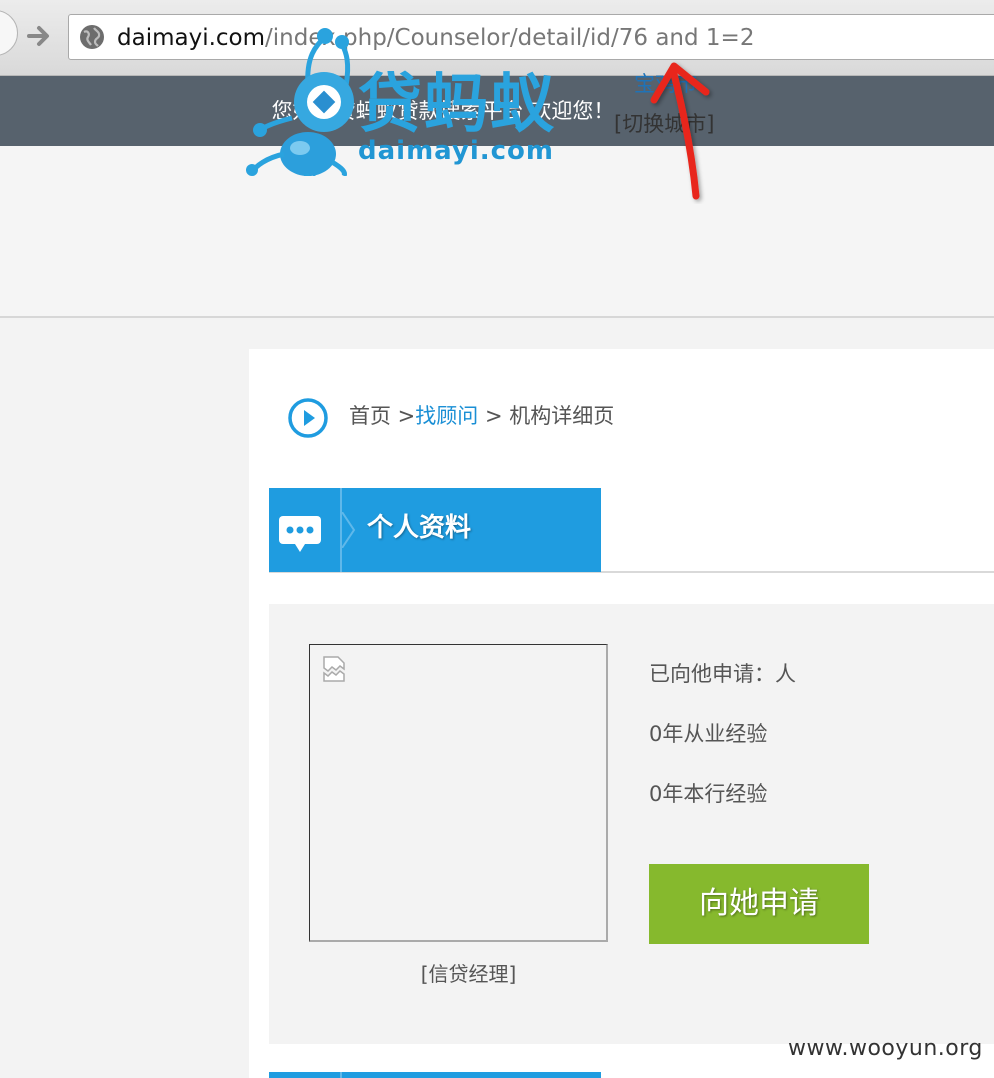  I want to click on section-title: 个人资料, so click(419, 528).